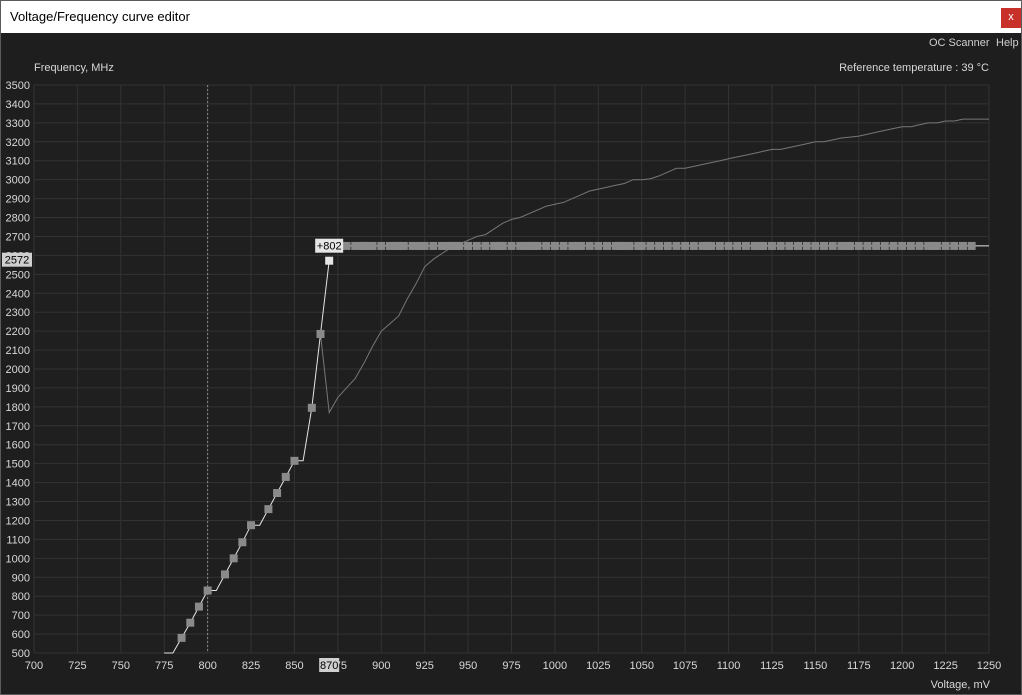 This screenshot has height=695, width=1022. What do you see at coordinates (329, 260) in the screenshot?
I see `selected-curve-point` at bounding box center [329, 260].